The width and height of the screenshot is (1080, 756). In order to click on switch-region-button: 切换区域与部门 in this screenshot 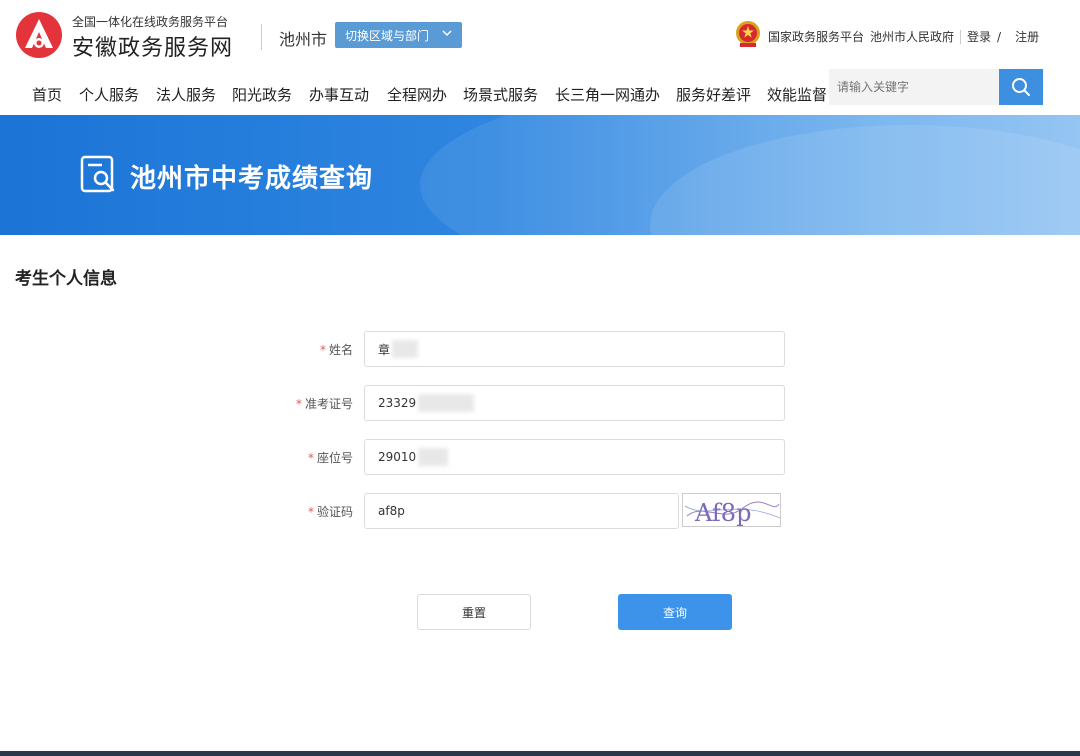, I will do `click(398, 35)`.